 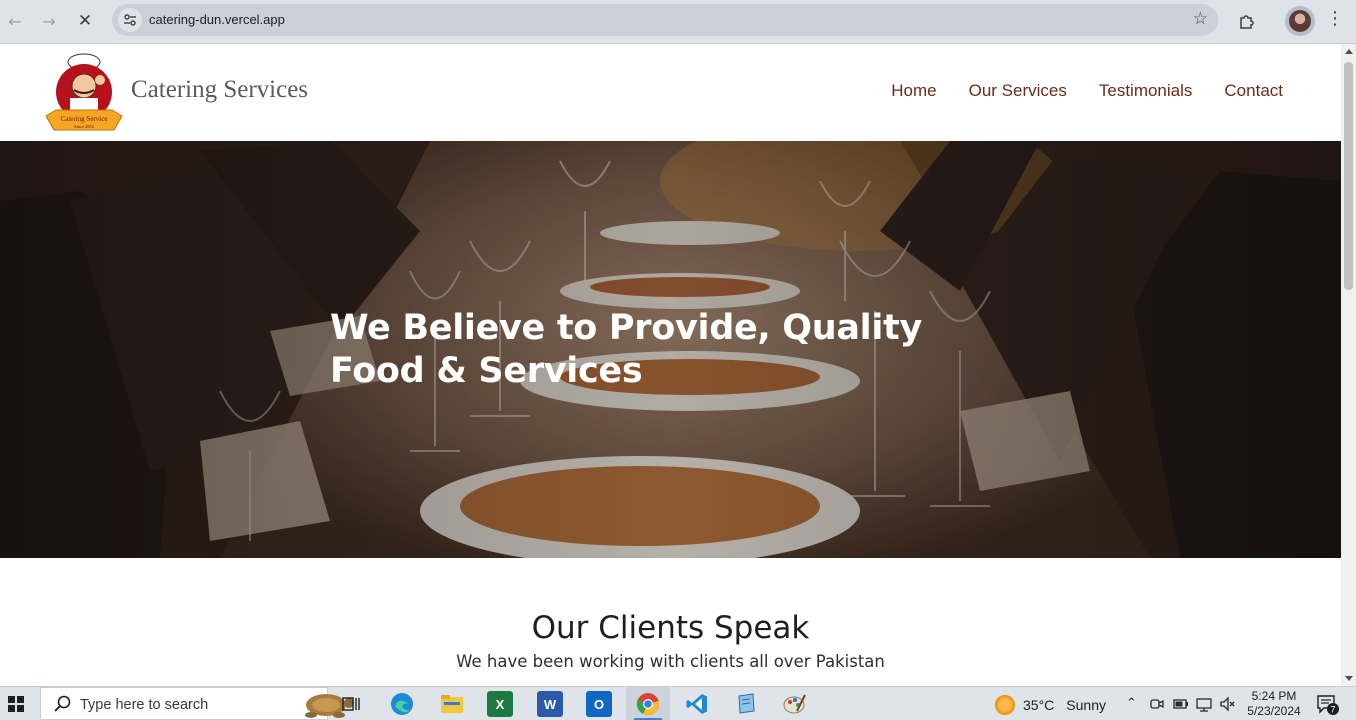 What do you see at coordinates (1200, 19) in the screenshot?
I see `bookmark-star-icon: ☆` at bounding box center [1200, 19].